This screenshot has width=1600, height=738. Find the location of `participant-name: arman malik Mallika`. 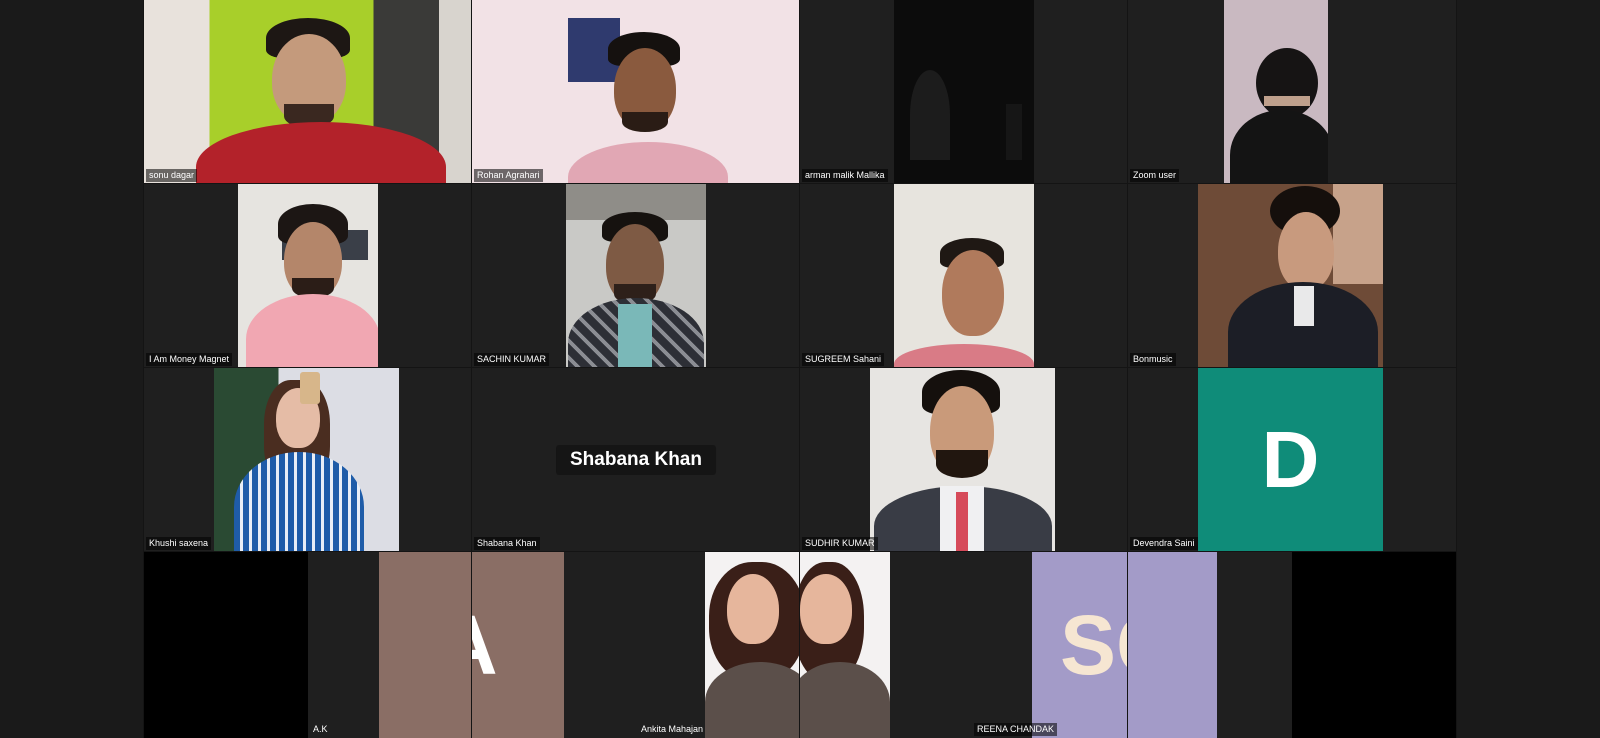

participant-name: arman malik Mallika is located at coordinates (845, 175).